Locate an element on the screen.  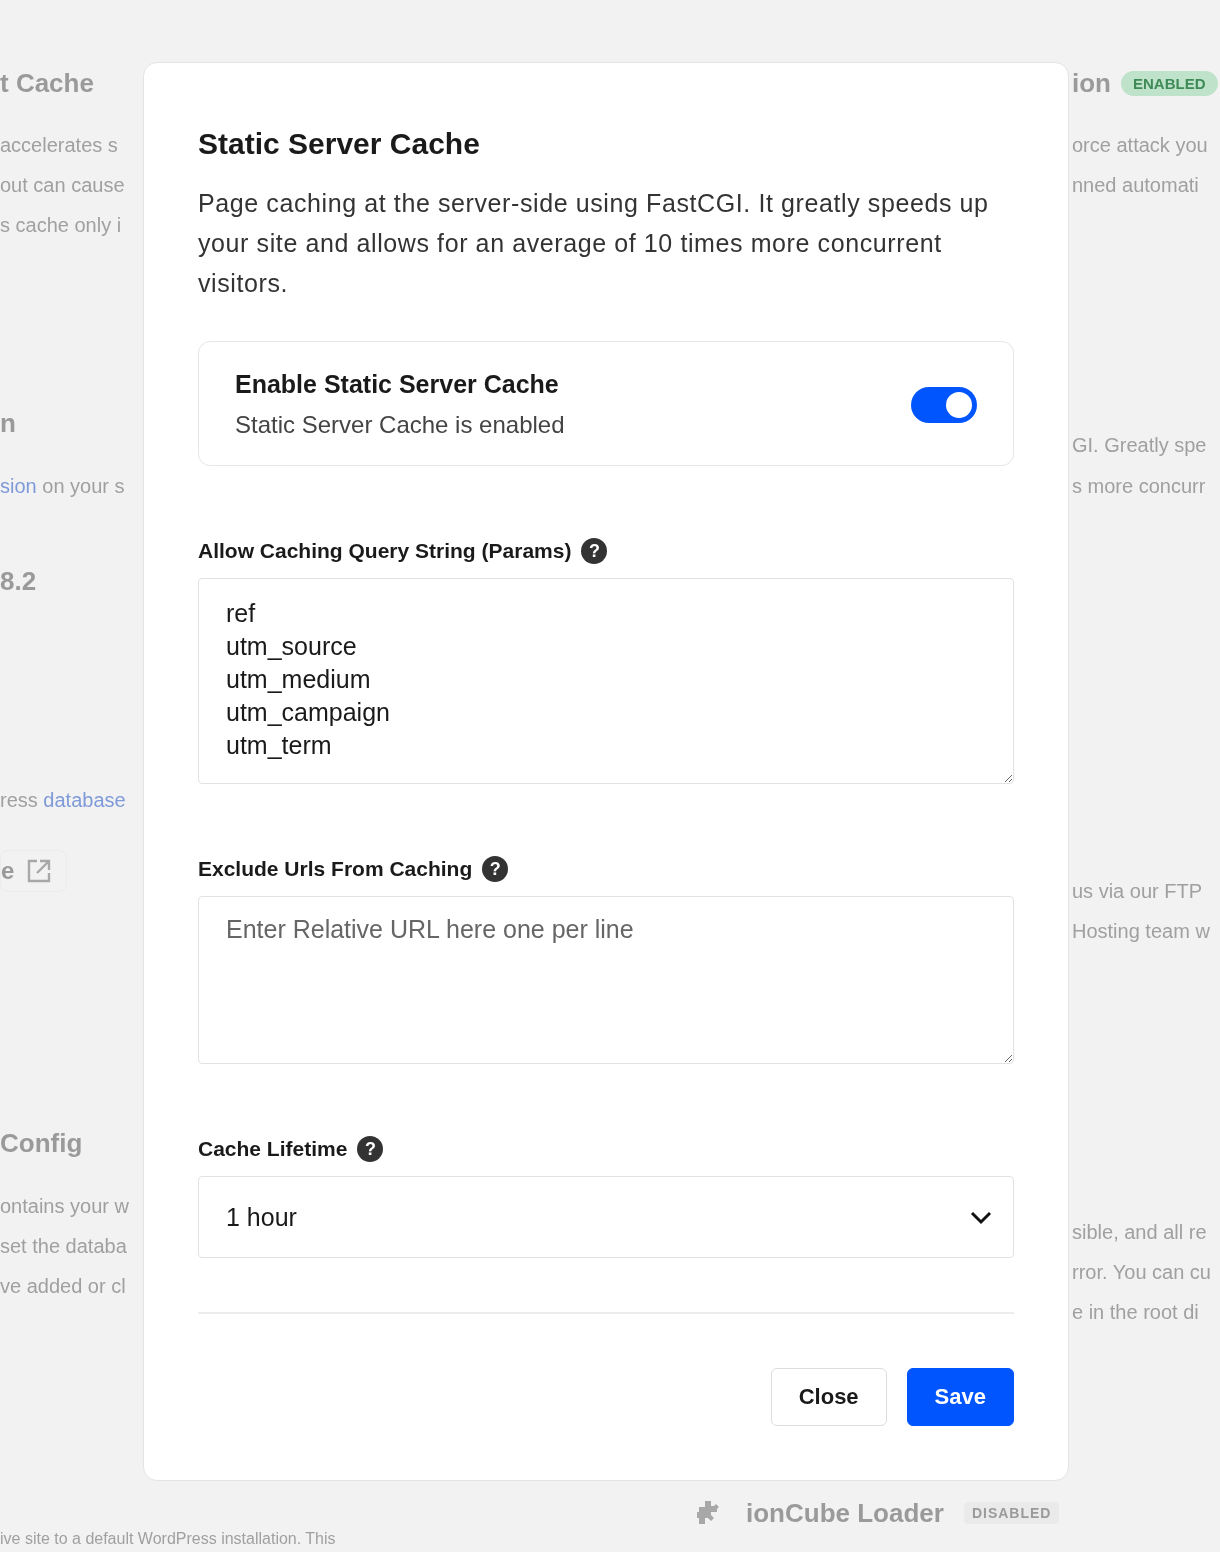
params-textarea: ref utm_source utm_medium utm_campaign utm_term is located at coordinates (606, 681).